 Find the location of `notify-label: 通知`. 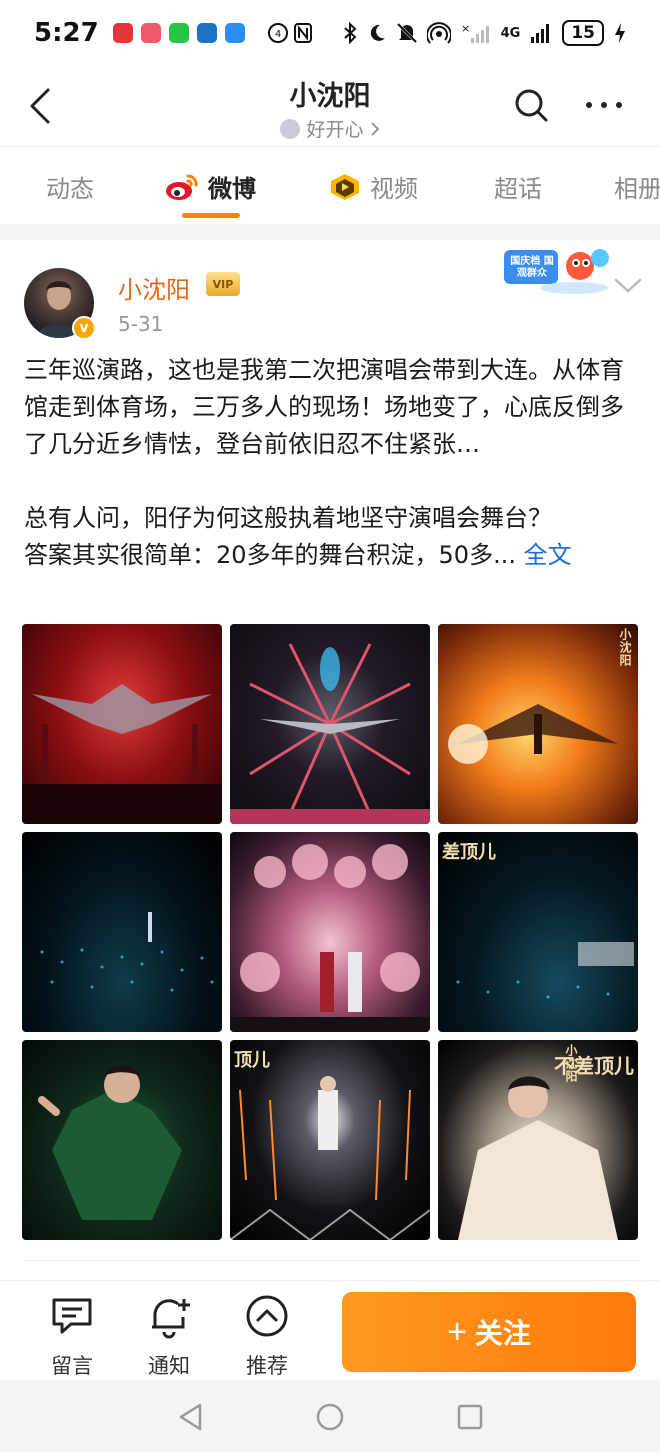

notify-label: 通知 is located at coordinates (169, 1366).